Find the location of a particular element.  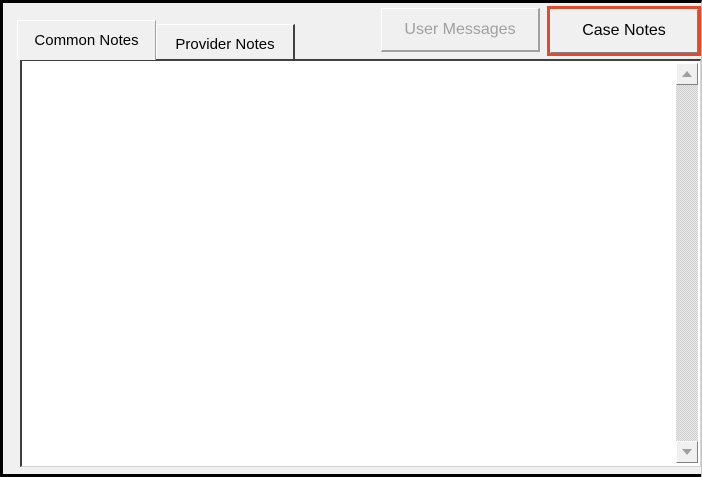

tab-common-notes: Common Notes is located at coordinates (86, 40).